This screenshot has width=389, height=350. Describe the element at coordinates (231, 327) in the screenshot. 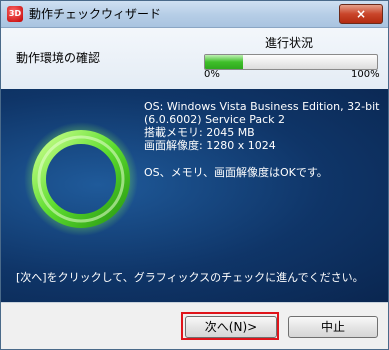

I see `next-button: 次へ(N)>` at that location.